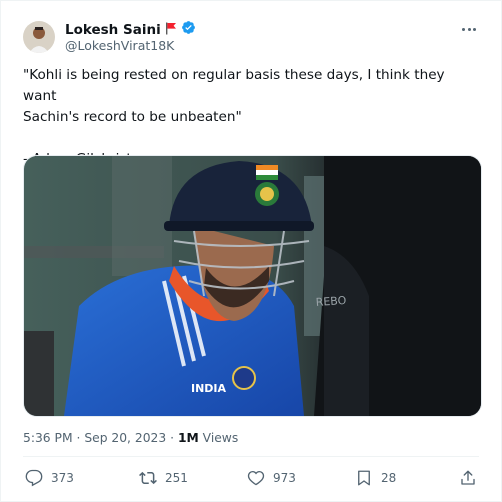 The height and width of the screenshot is (502, 502). What do you see at coordinates (34, 478) in the screenshot?
I see `reply-icon` at bounding box center [34, 478].